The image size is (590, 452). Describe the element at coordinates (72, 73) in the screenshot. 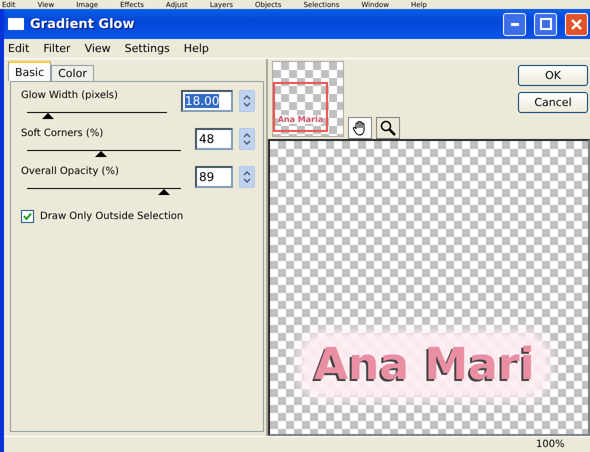

I see `tab: Color` at that location.